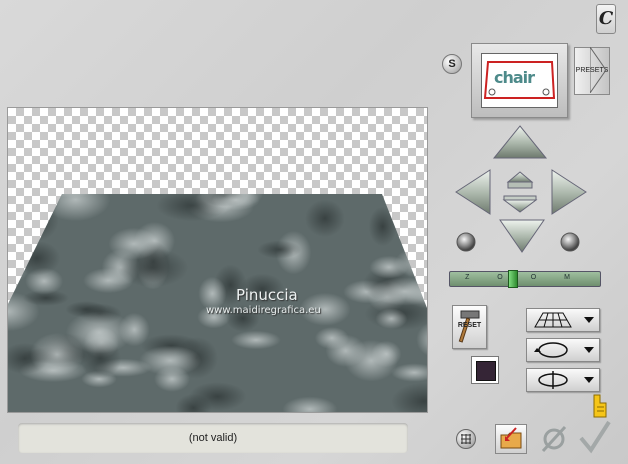 The height and width of the screenshot is (464, 628). Describe the element at coordinates (522, 236) in the screenshot. I see `arrow-down-icon` at that location.